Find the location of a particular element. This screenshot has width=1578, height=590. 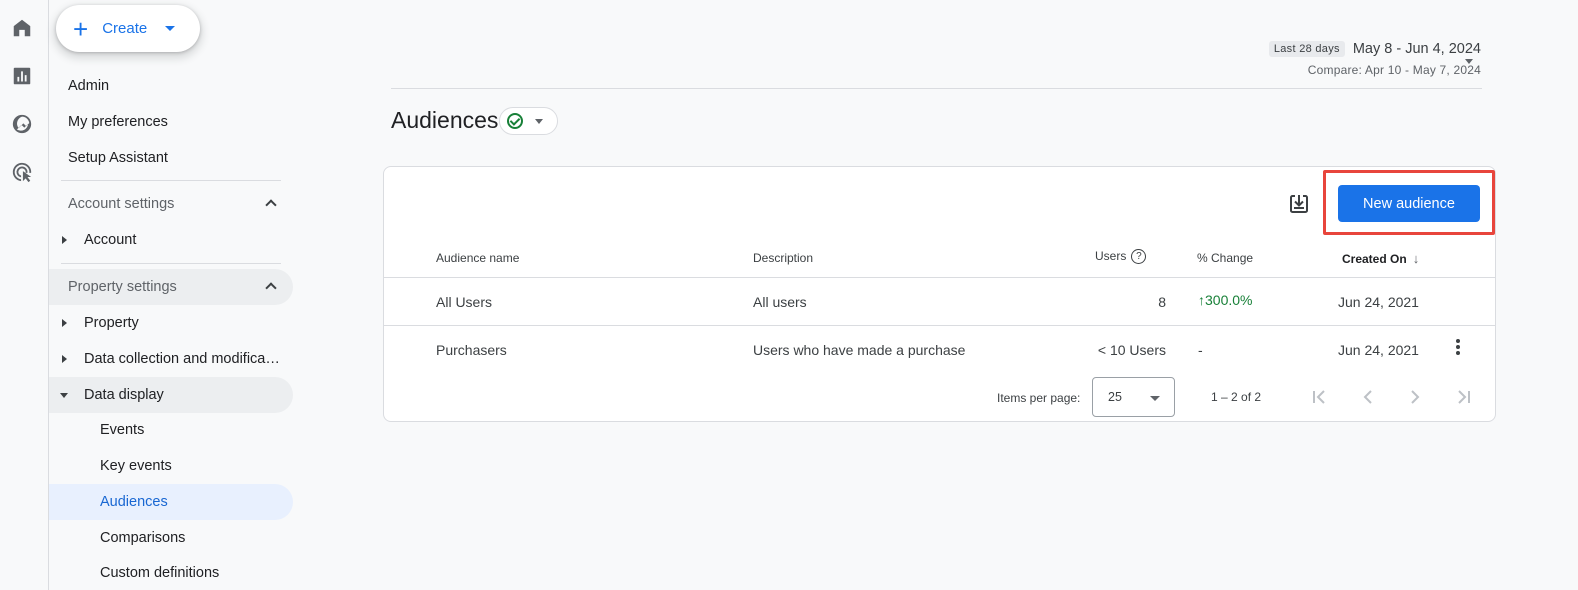

items-per-page-value: 25 is located at coordinates (1115, 397).